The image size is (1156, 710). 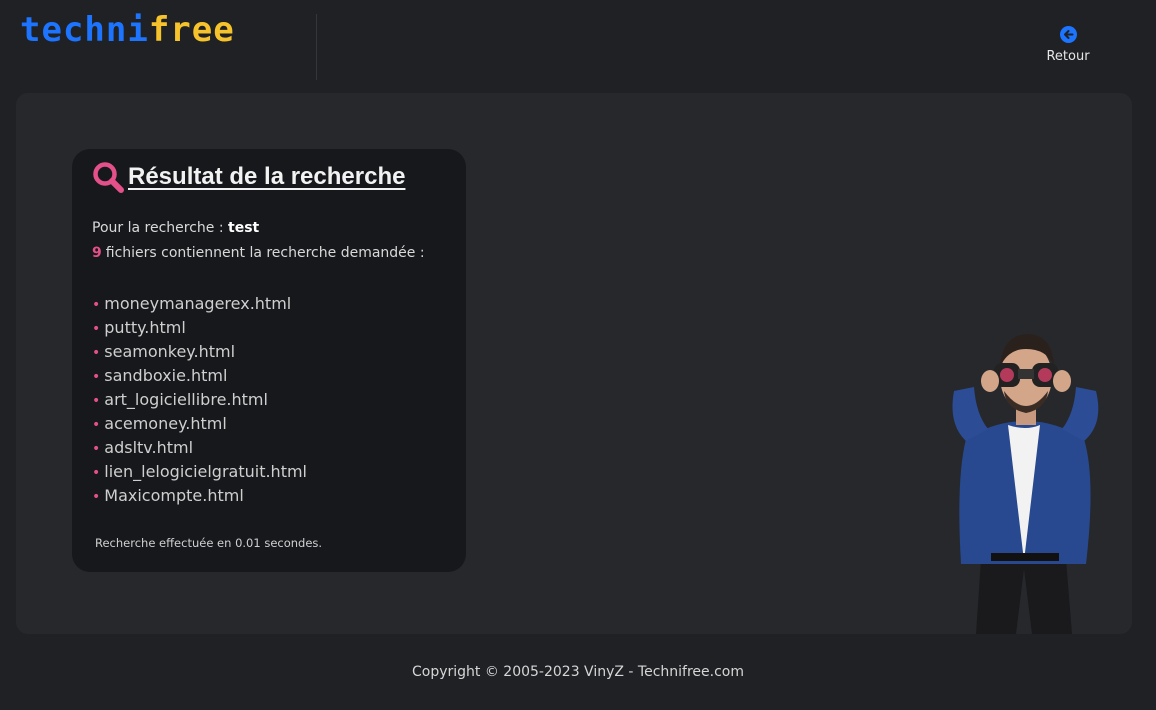 What do you see at coordinates (165, 423) in the screenshot?
I see `result-filename: acemoney.html` at bounding box center [165, 423].